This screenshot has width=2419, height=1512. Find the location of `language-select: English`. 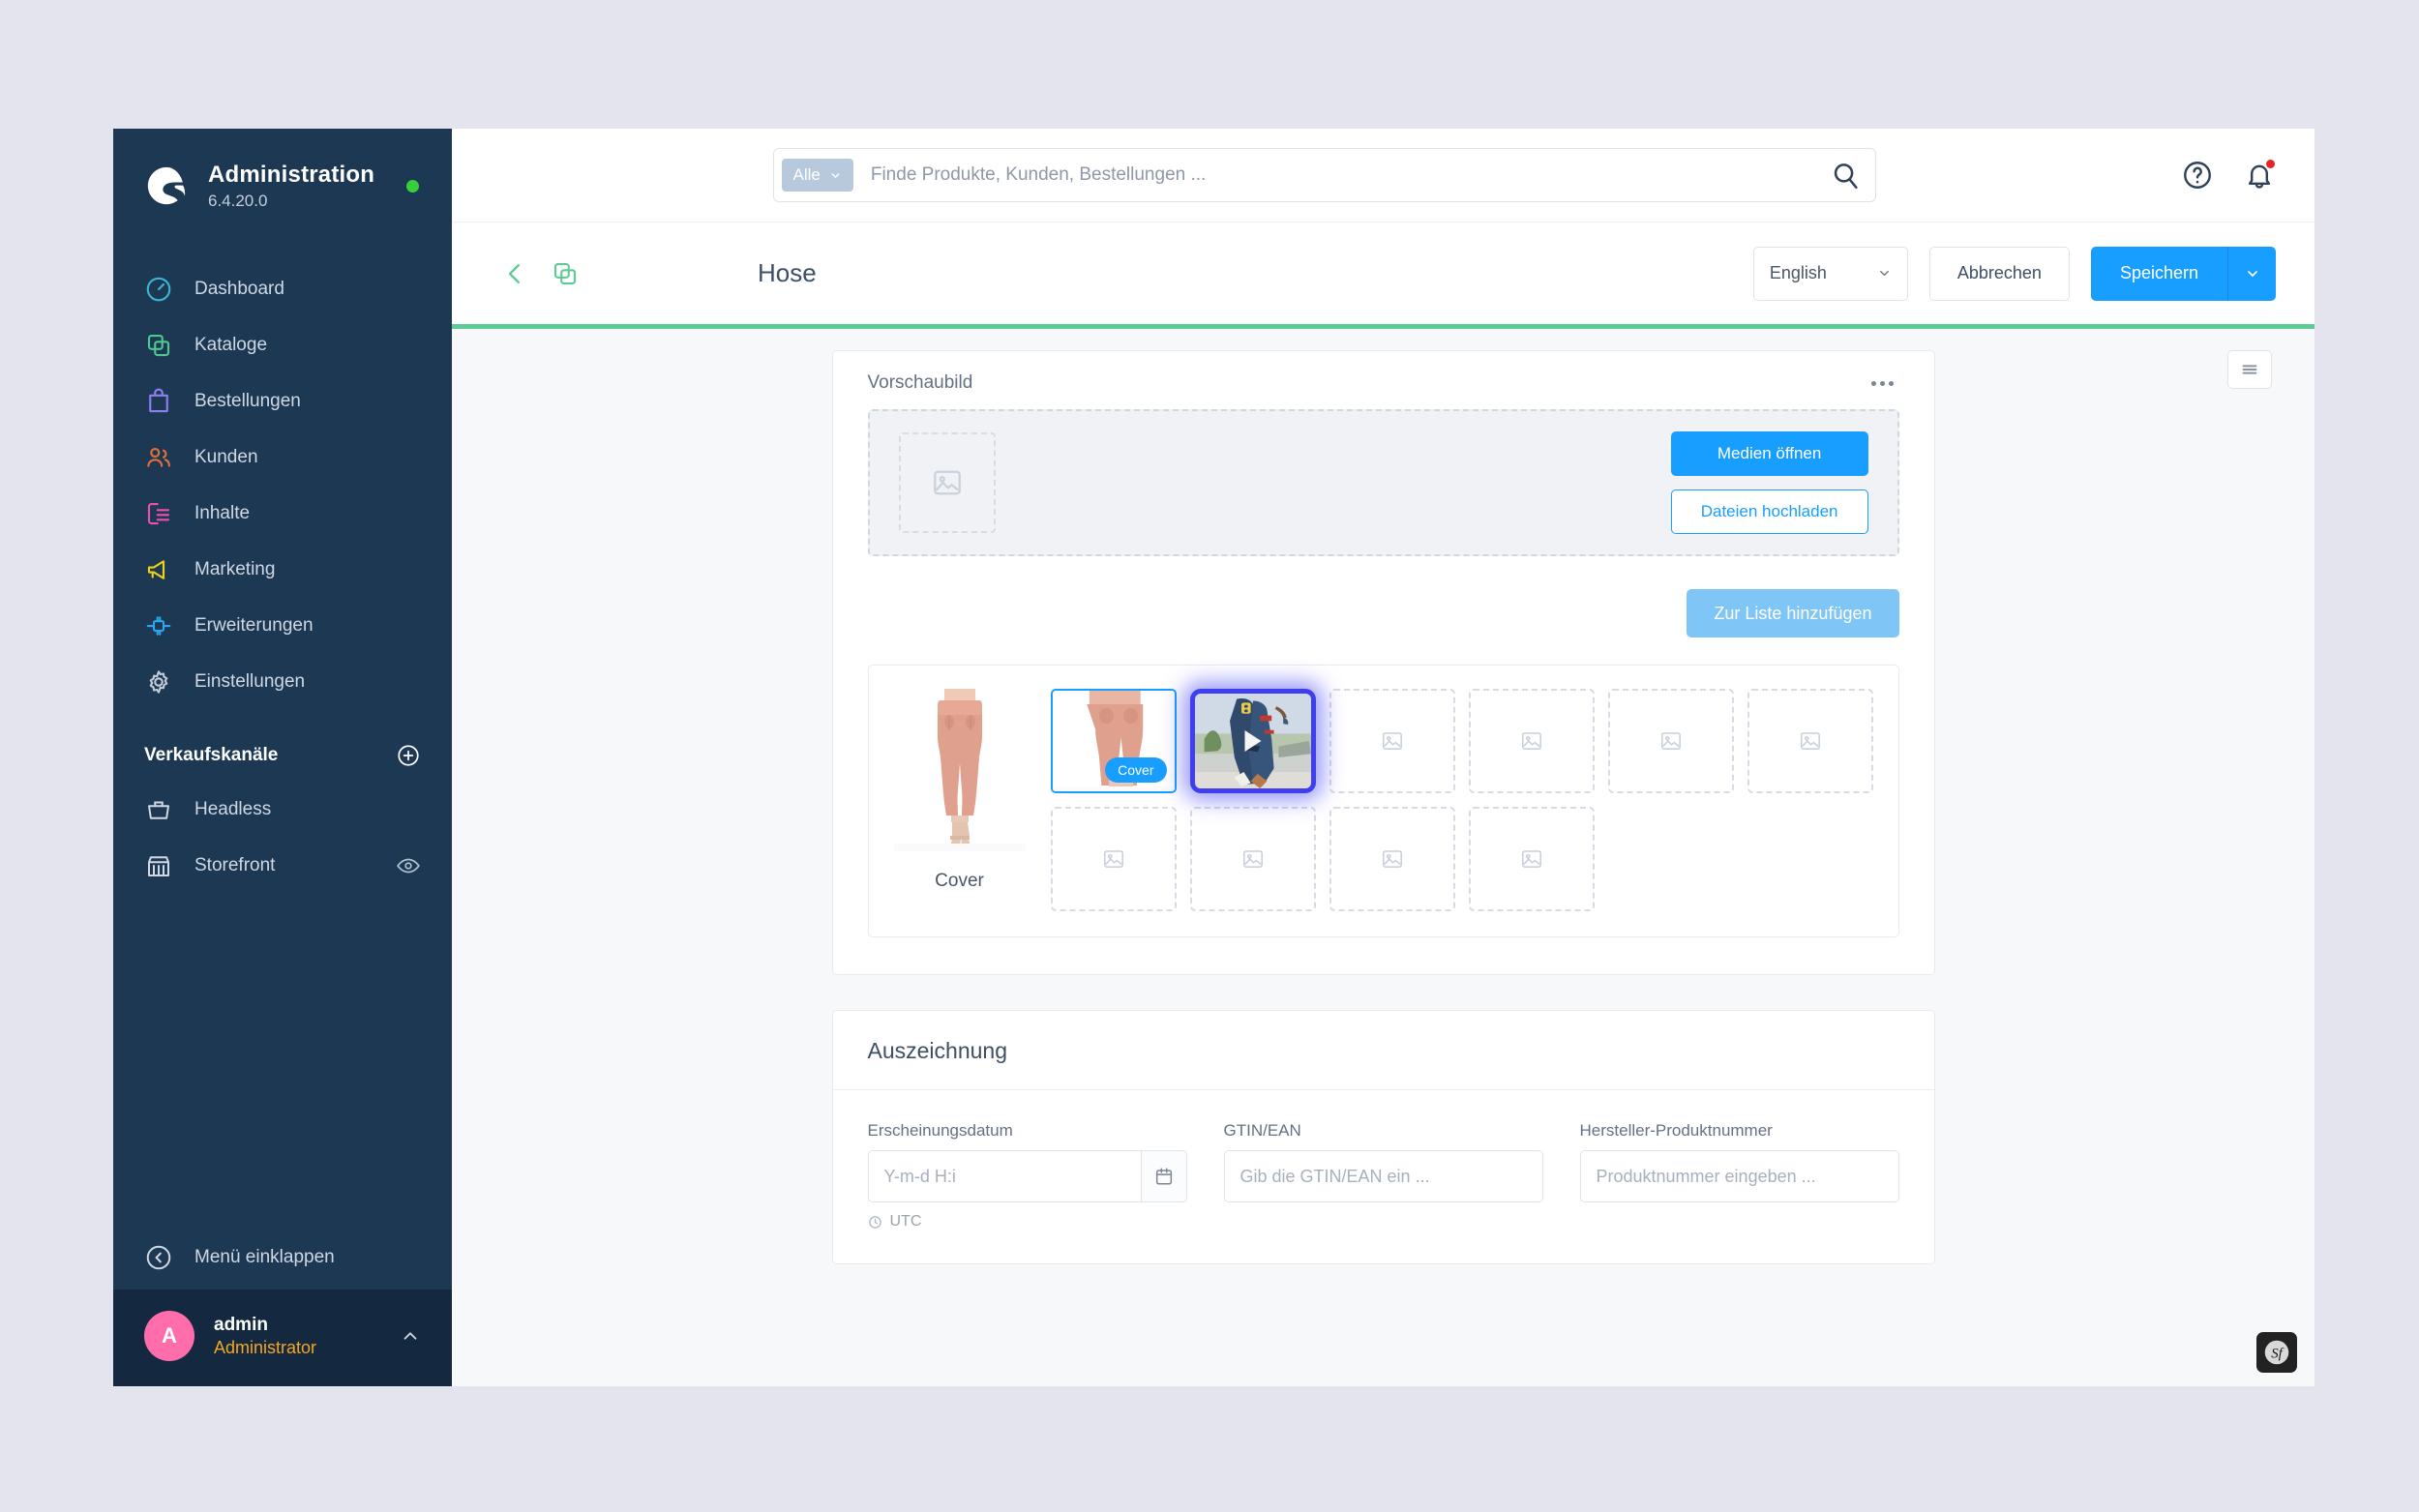

language-select: English is located at coordinates (1830, 273).